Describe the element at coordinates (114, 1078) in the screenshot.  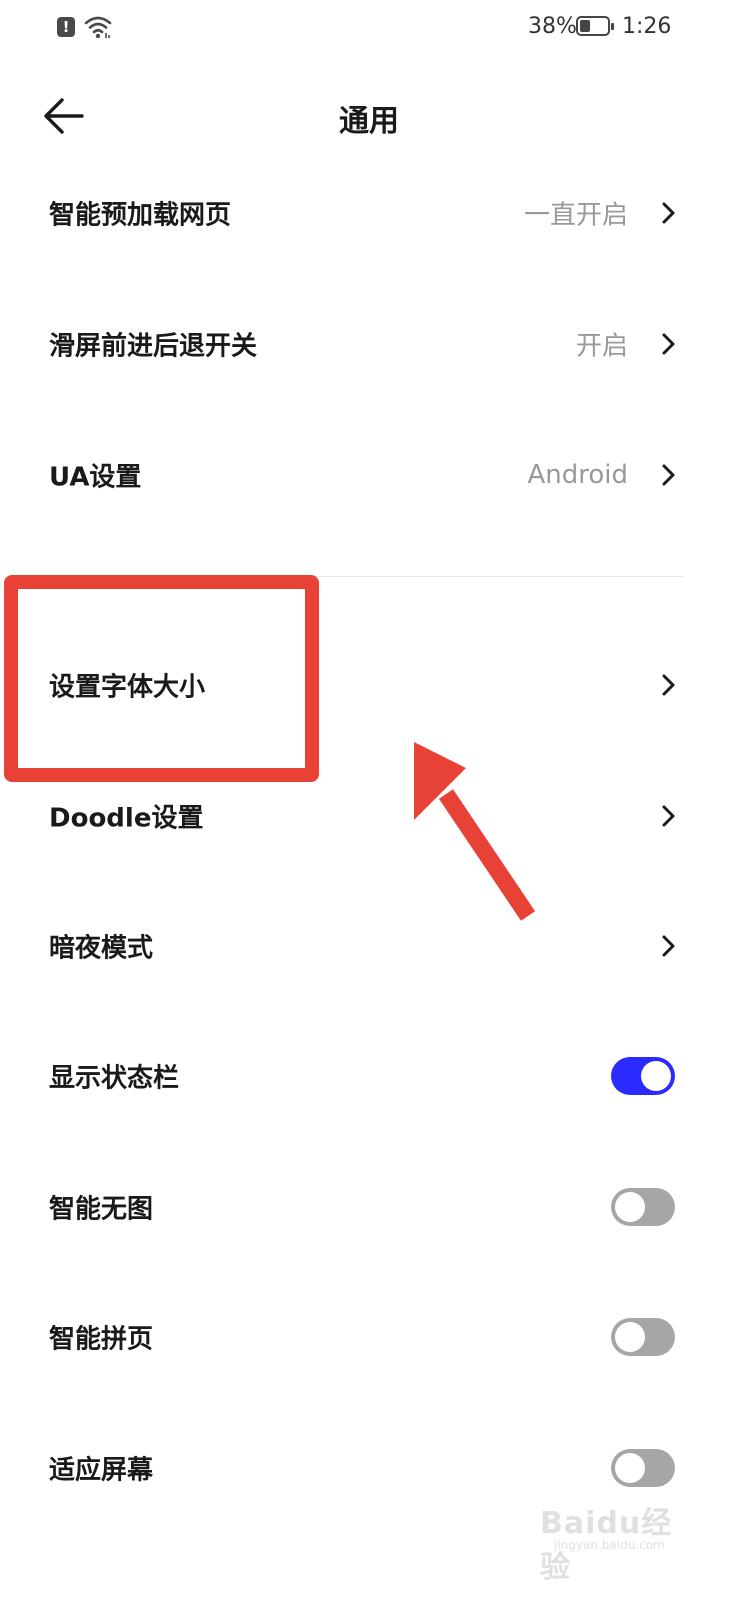
I see `setting-label: 显示状态栏` at that location.